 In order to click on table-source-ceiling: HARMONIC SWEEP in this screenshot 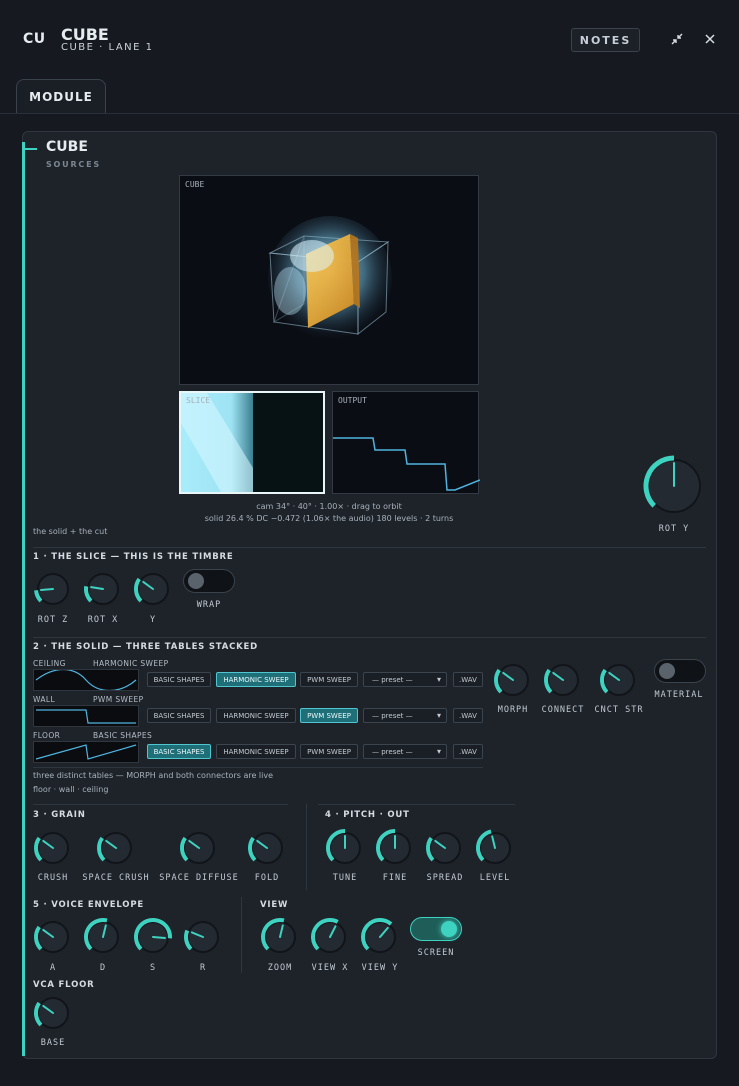, I will do `click(131, 663)`.